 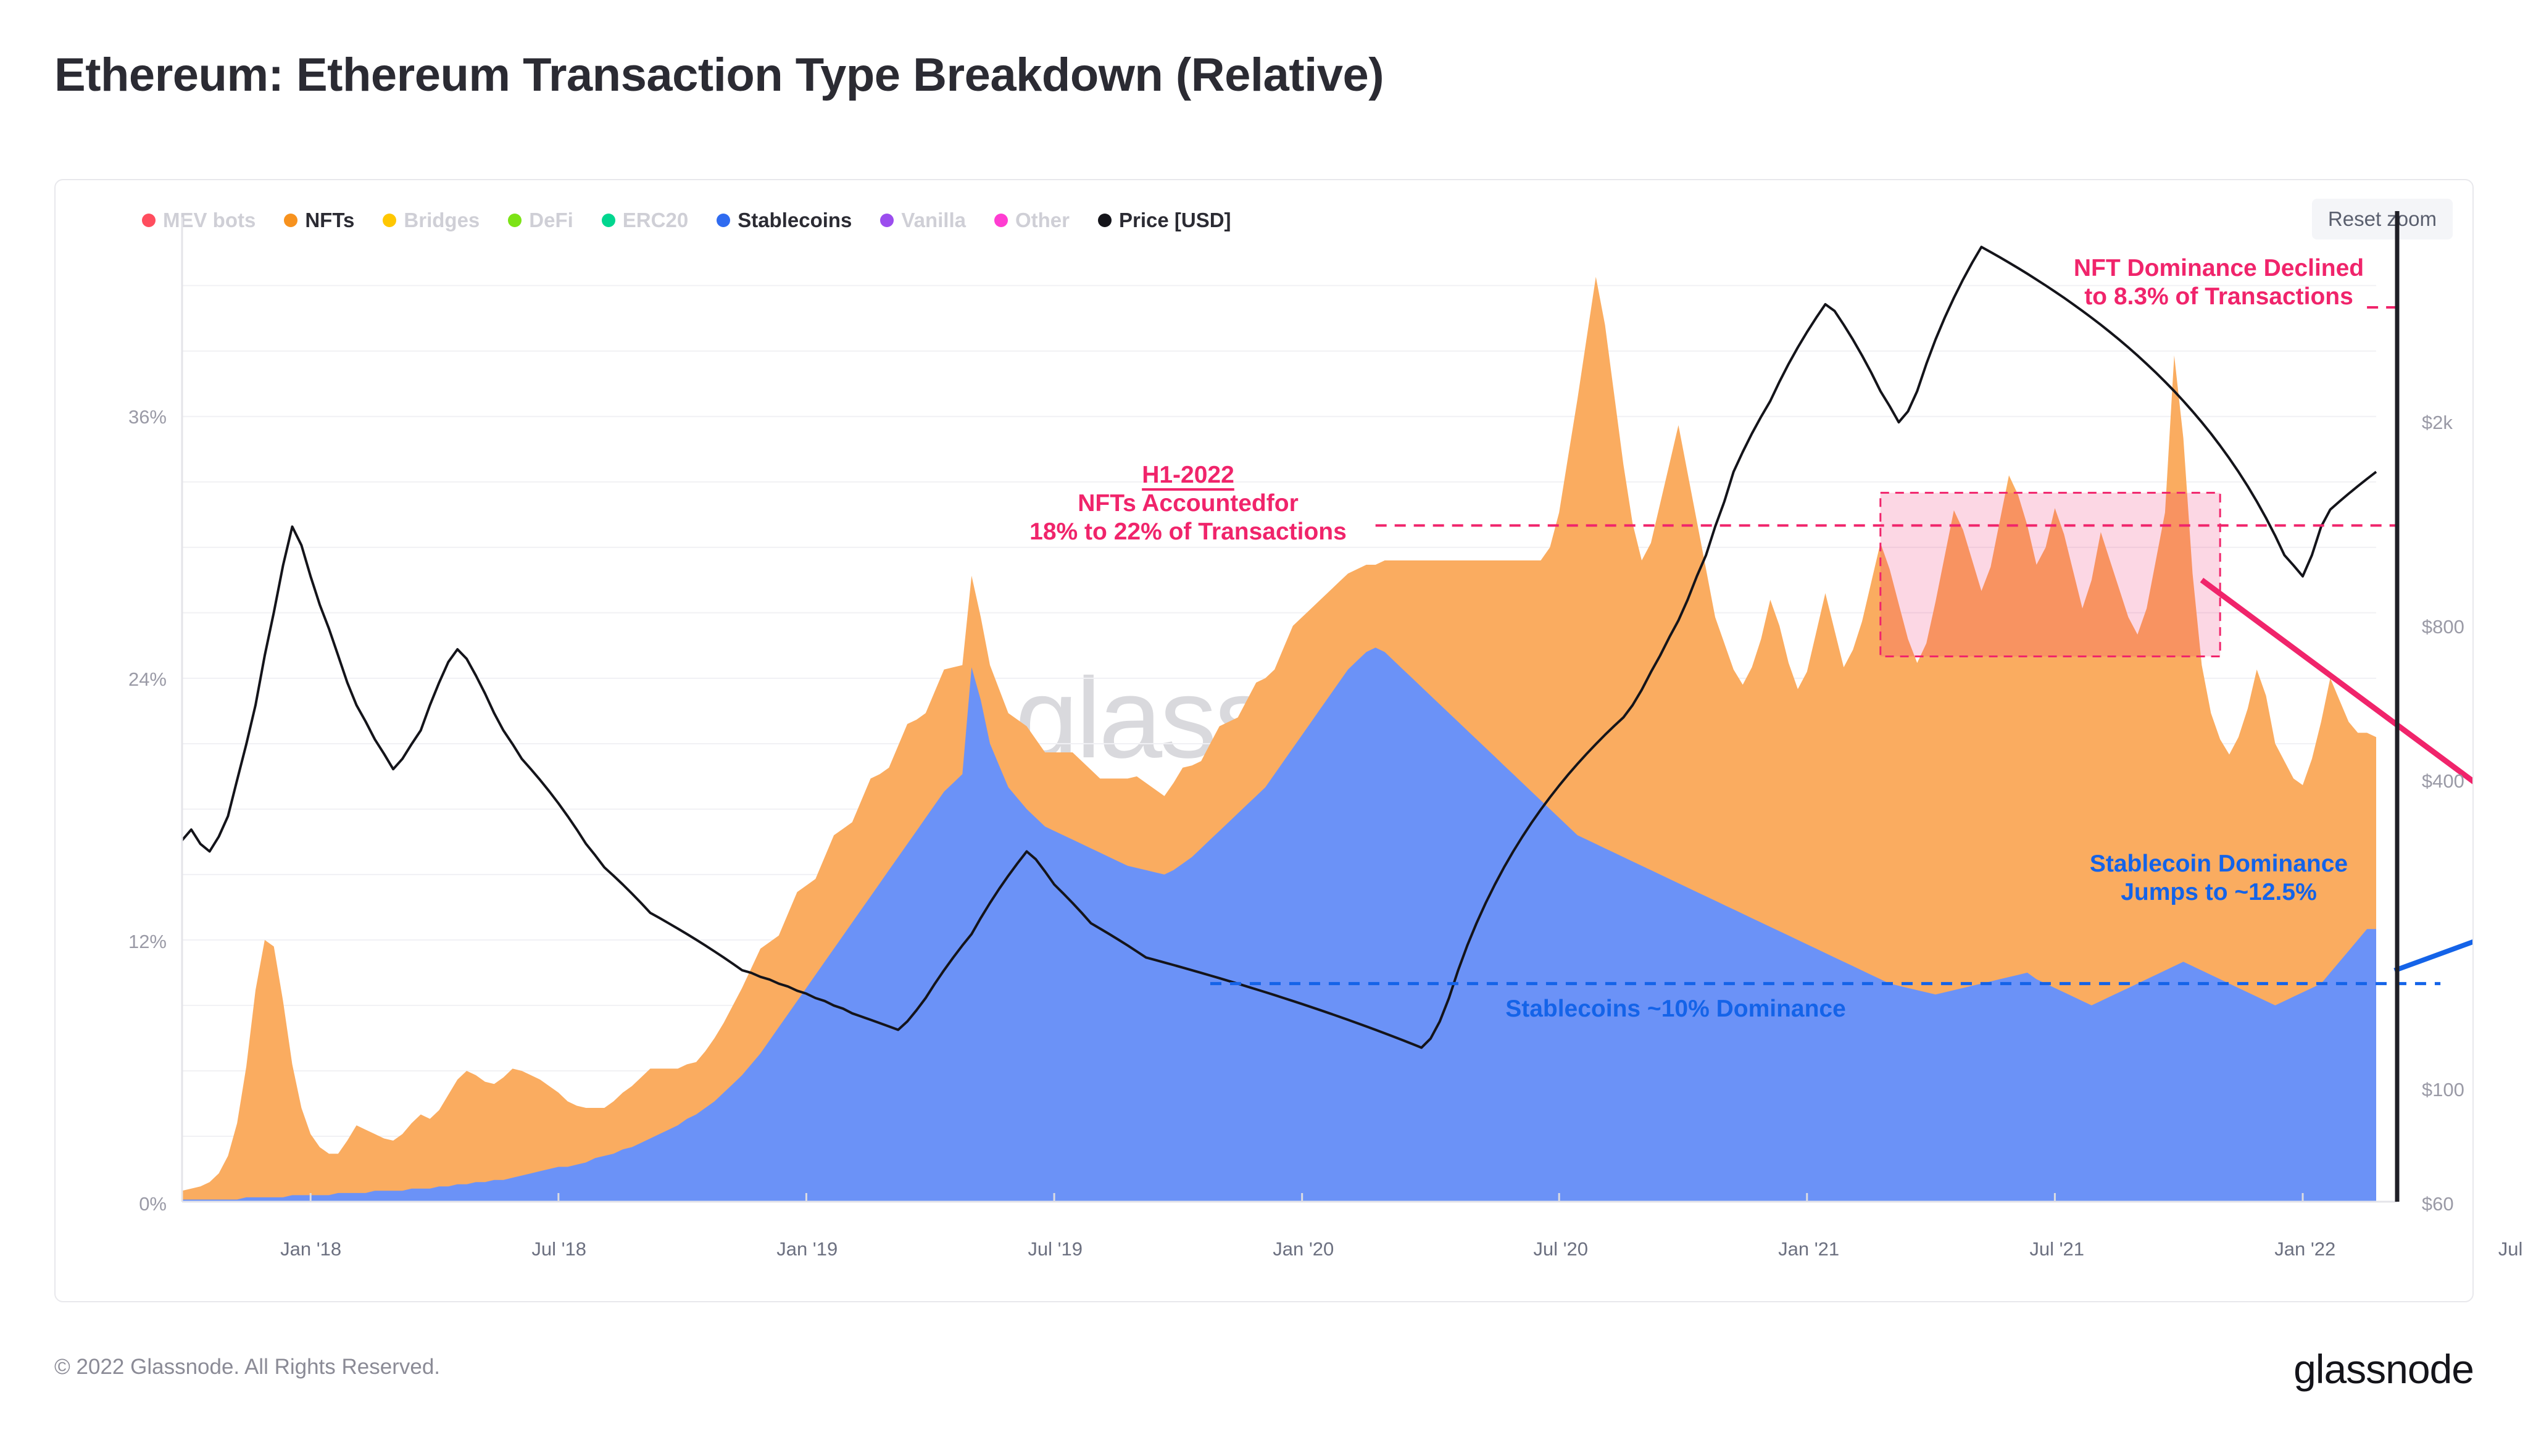 I want to click on x-axis-tick: Jul '18, so click(x=558, y=1249).